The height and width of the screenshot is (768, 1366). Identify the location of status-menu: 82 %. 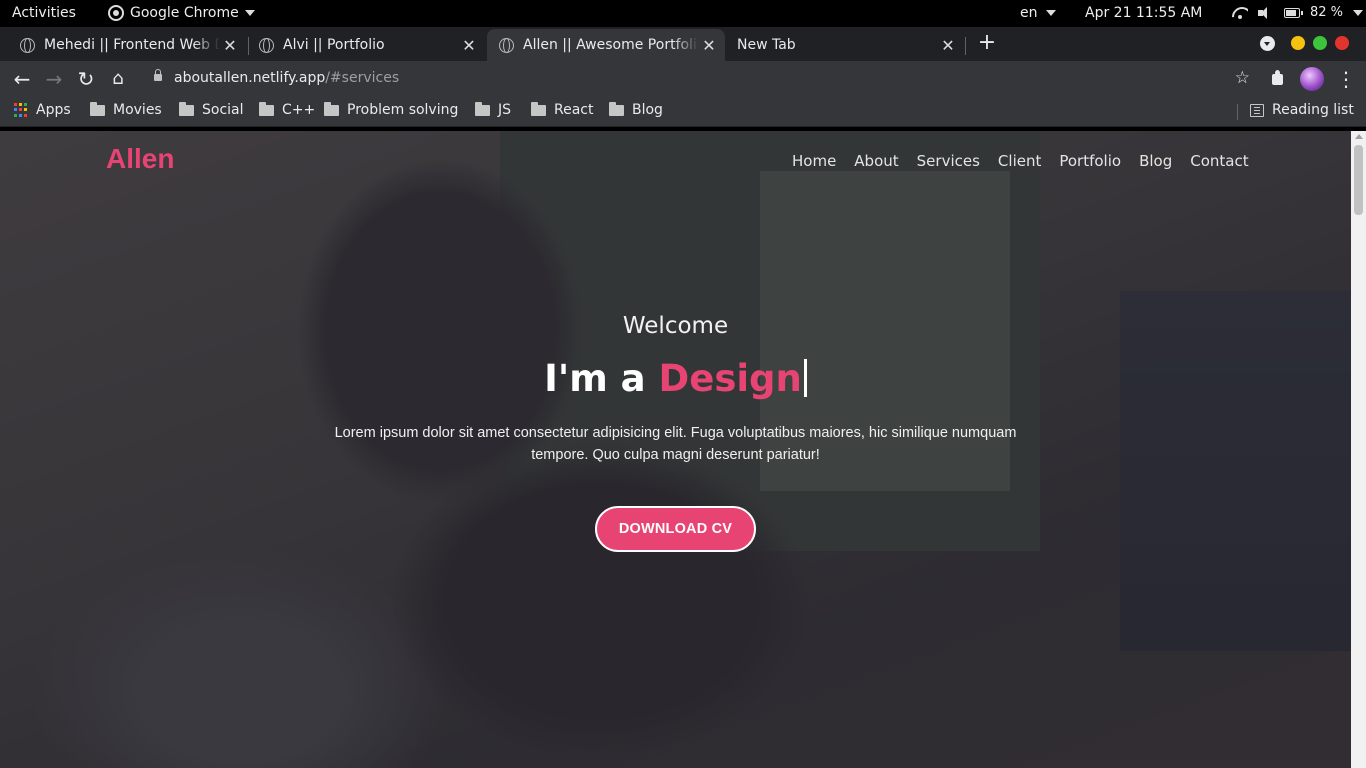
(1298, 12).